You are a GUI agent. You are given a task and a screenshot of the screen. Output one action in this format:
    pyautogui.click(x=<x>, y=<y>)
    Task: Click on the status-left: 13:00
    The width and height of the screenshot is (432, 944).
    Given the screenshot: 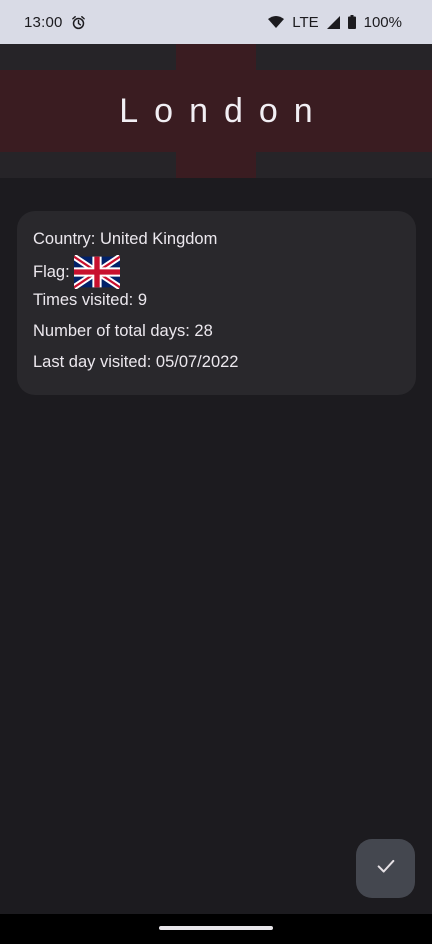 What is the action you would take?
    pyautogui.click(x=55, y=22)
    